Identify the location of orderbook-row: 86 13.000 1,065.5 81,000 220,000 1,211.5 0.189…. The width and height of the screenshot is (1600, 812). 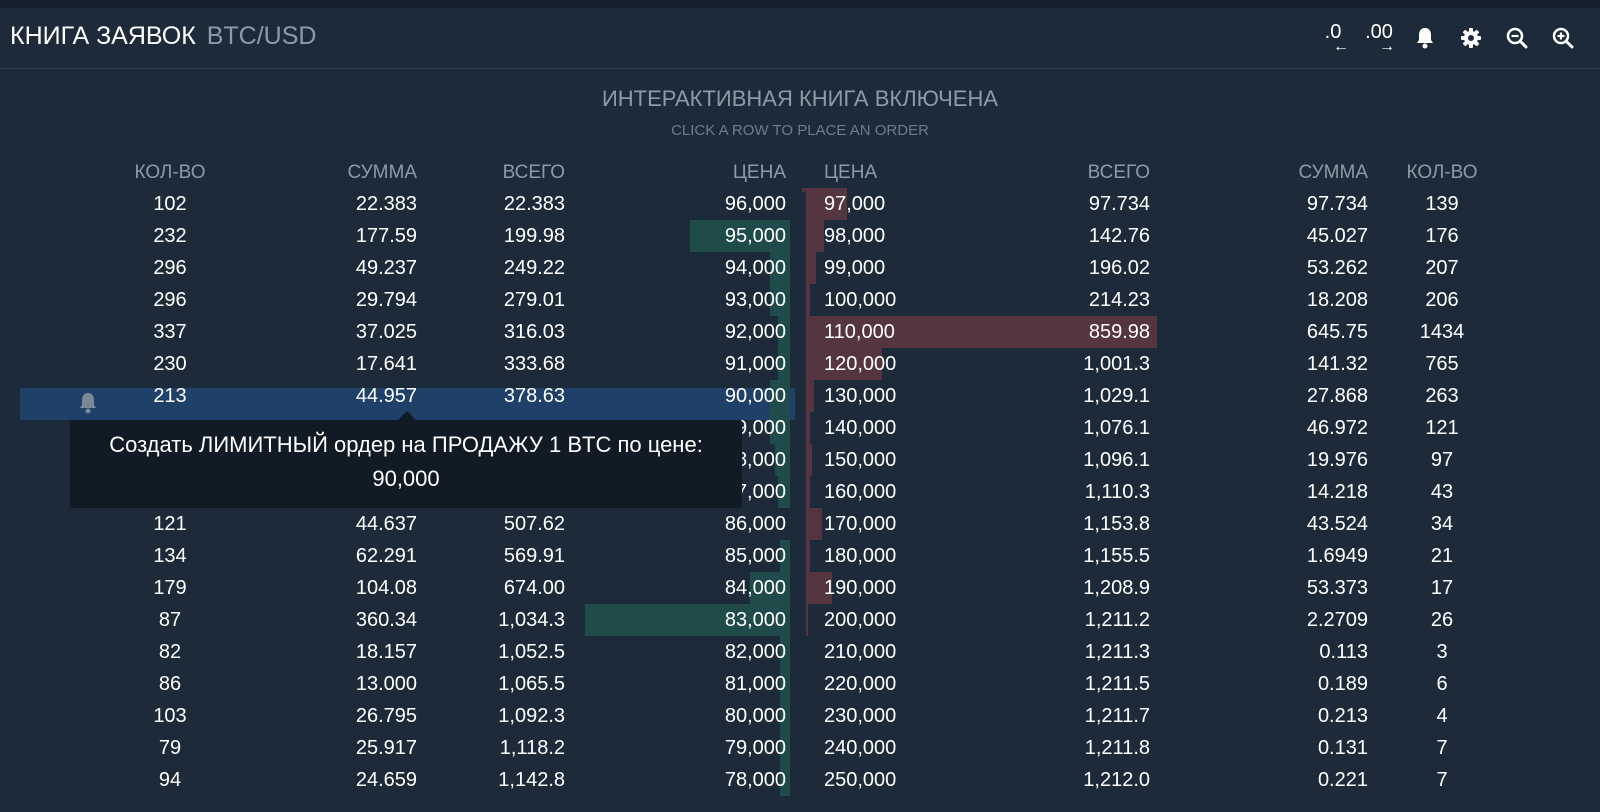
(800, 684).